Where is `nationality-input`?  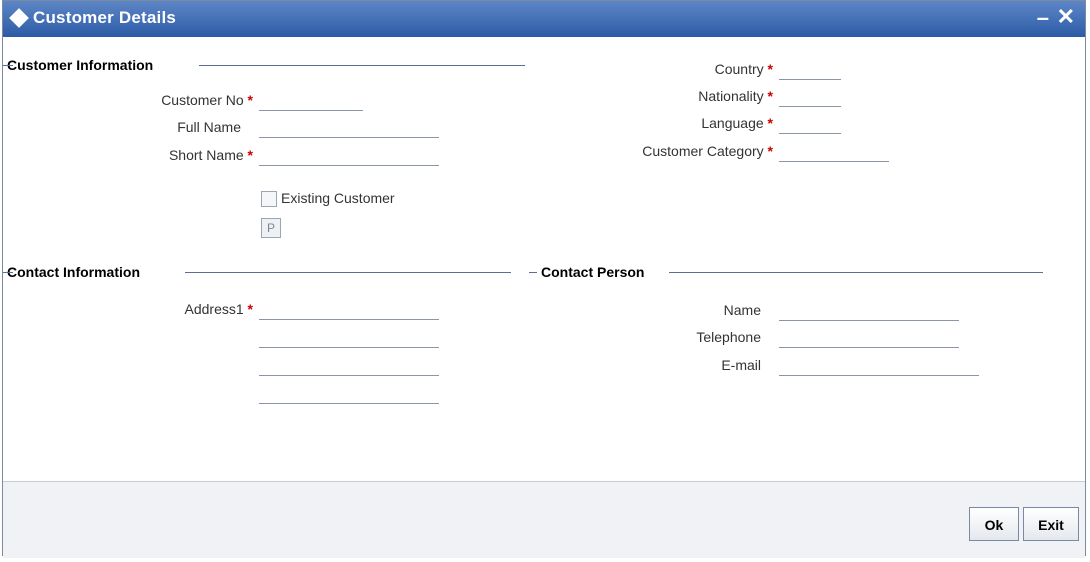
nationality-input is located at coordinates (810, 97).